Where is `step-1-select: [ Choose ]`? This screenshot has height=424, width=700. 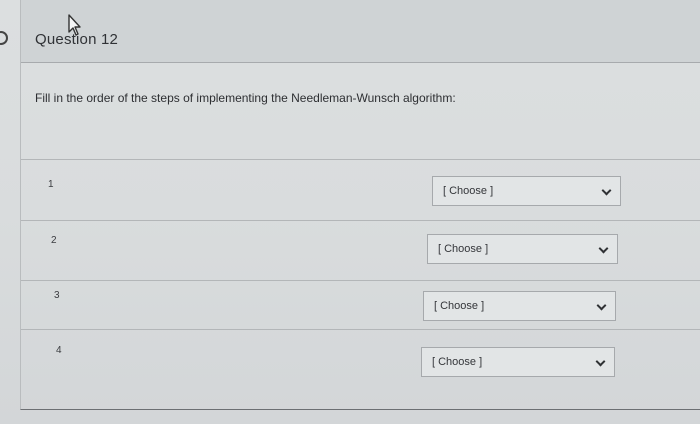 step-1-select: [ Choose ] is located at coordinates (526, 191).